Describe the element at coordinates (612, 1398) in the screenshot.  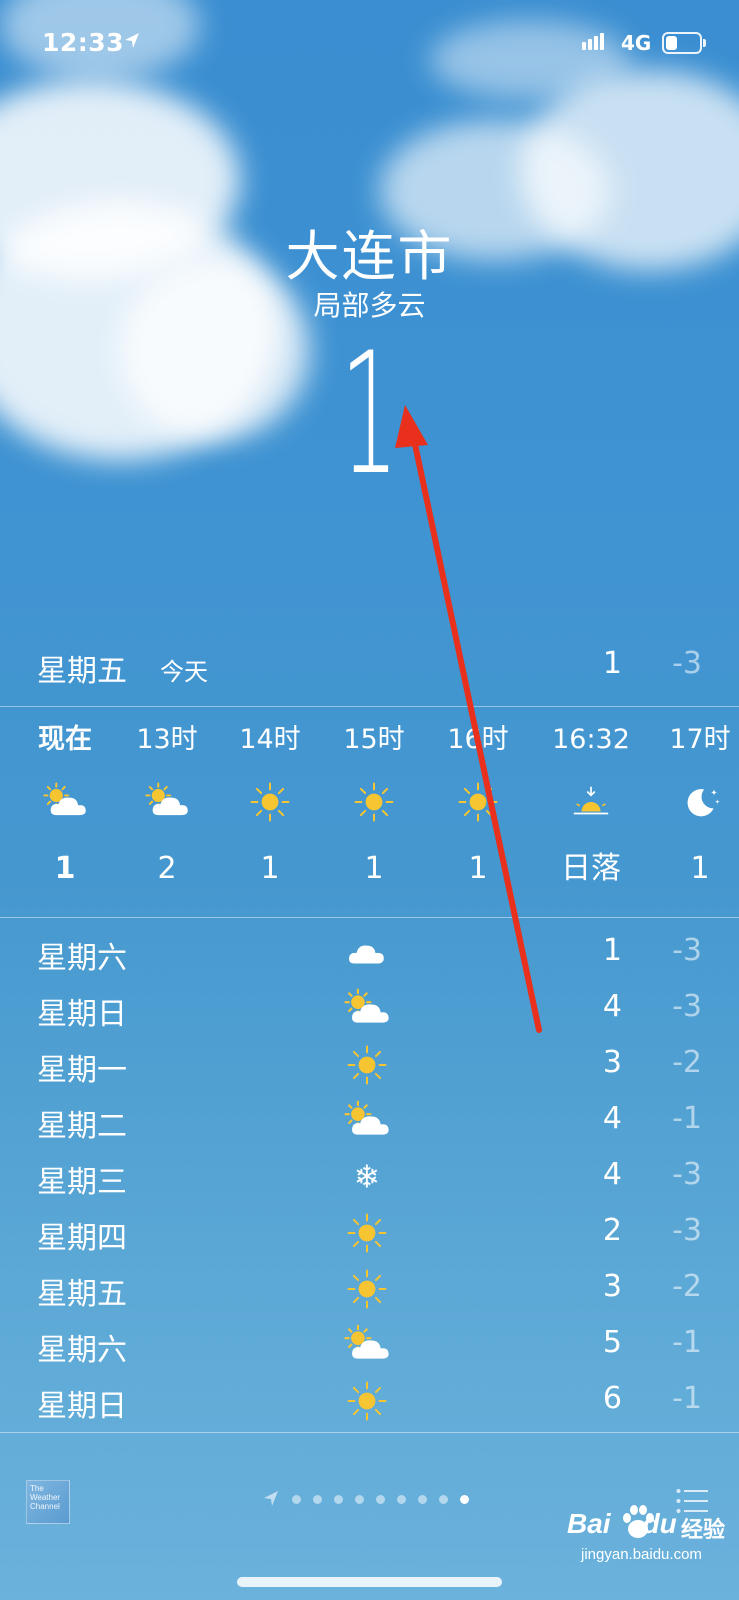
I see `daily-high: 6` at that location.